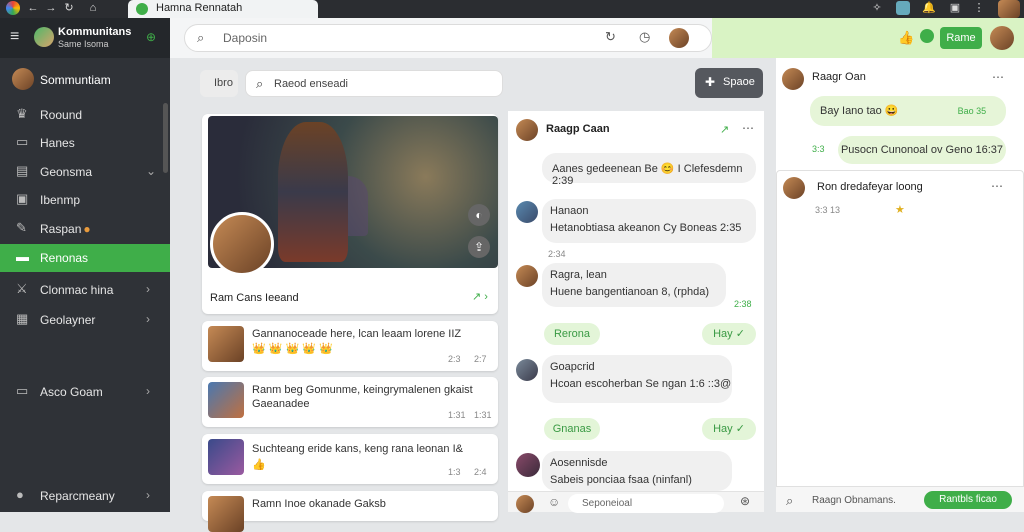 Image resolution: width=1024 pixels, height=532 pixels. What do you see at coordinates (23, 79) in the screenshot?
I see `profile-avatar` at bounding box center [23, 79].